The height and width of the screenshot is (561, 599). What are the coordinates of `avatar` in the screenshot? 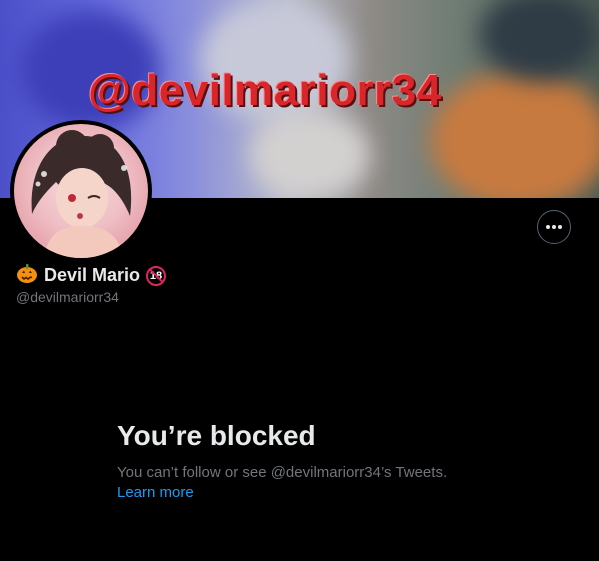 It's located at (81, 191).